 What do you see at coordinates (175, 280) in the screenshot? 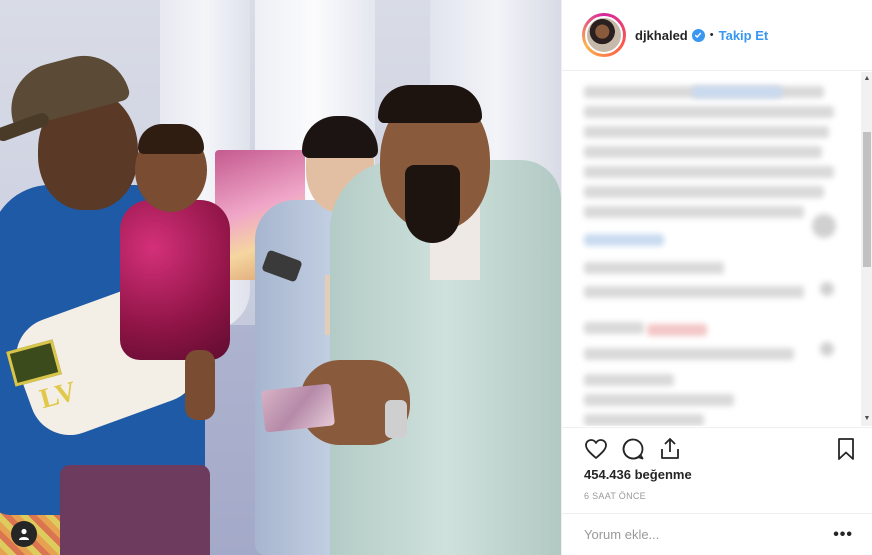
I see `baby-sequin-dress` at bounding box center [175, 280].